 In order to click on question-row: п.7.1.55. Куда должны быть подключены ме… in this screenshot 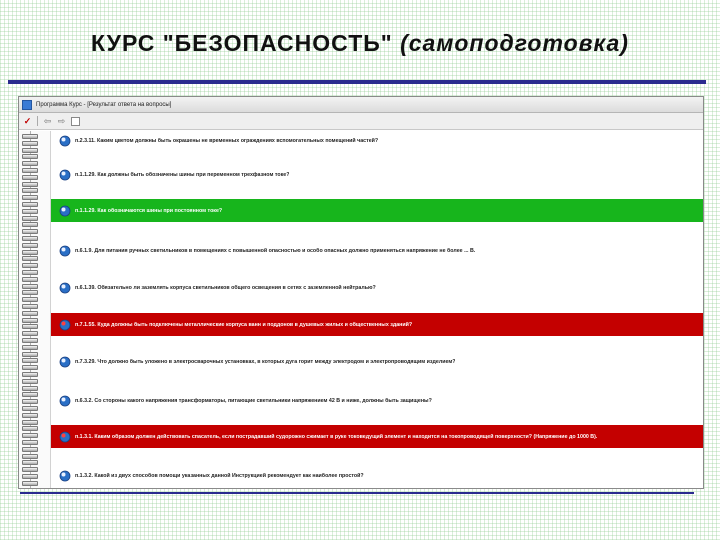, I will do `click(377, 324)`.